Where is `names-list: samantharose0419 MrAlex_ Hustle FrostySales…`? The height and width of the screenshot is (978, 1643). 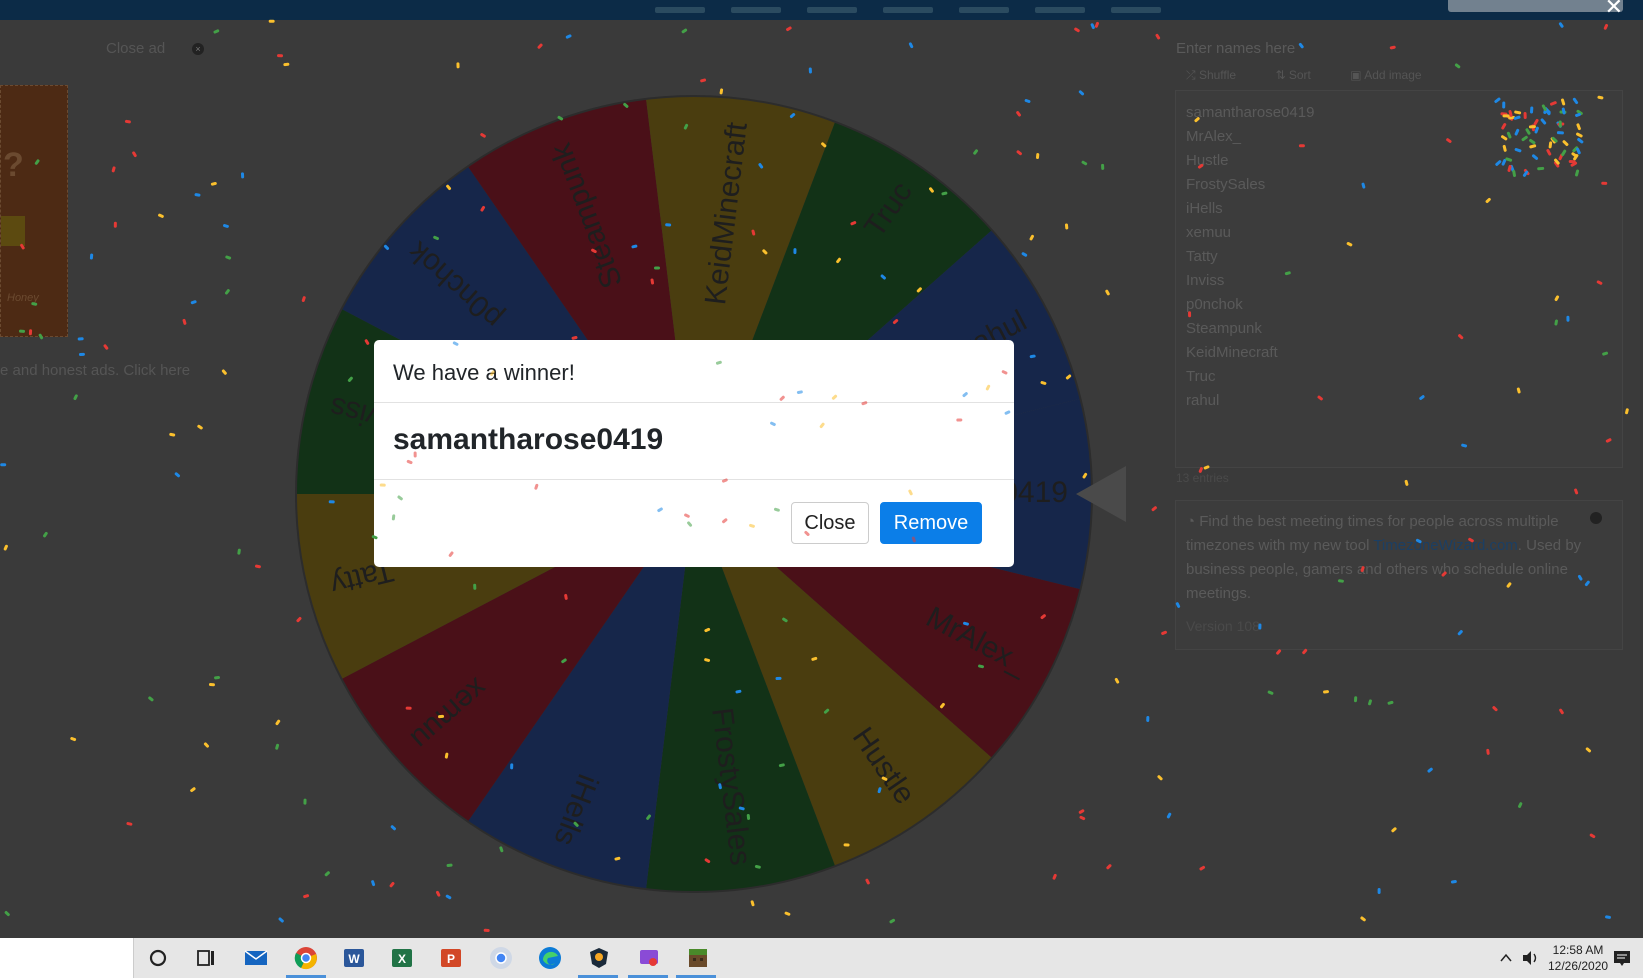 names-list: samantharose0419 MrAlex_ Hustle FrostySales… is located at coordinates (1250, 257).